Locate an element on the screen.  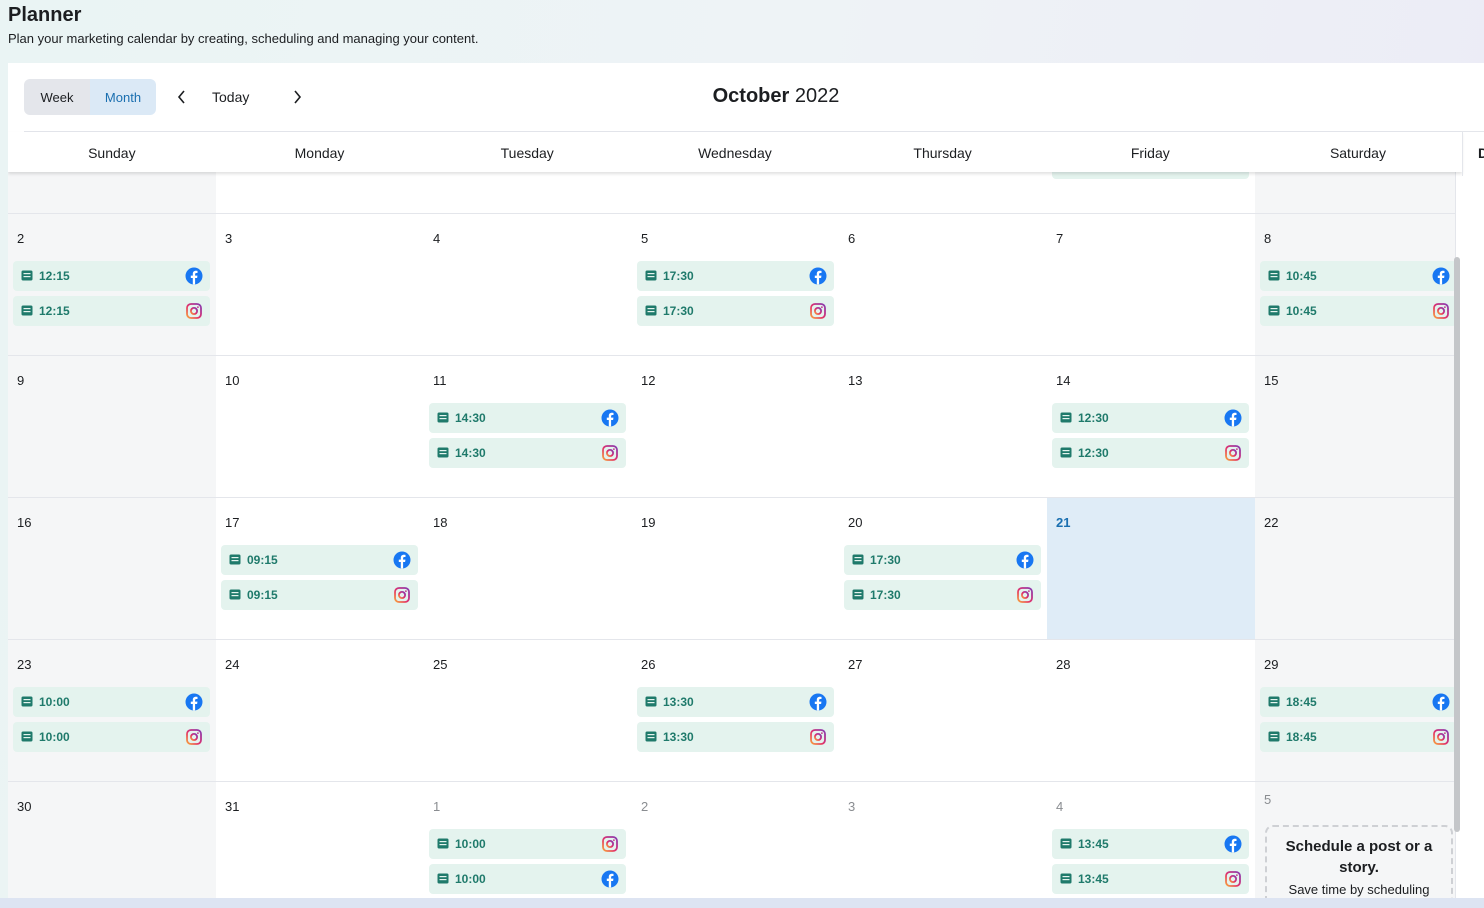
calendar-day-cell: 2 12:15 12:15 is located at coordinates (112, 285).